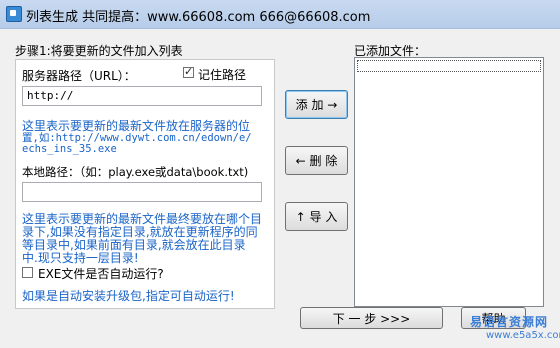  I want to click on remember-path-label: 记住路径, so click(222, 74).